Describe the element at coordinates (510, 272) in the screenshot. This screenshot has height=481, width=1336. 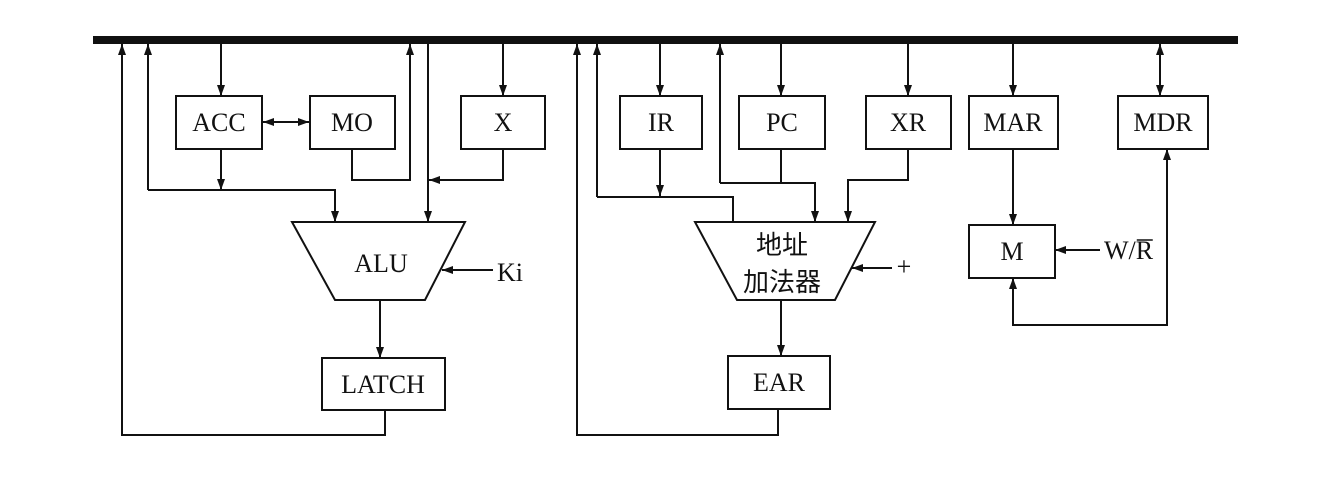
I see `ki-label: Ki` at that location.